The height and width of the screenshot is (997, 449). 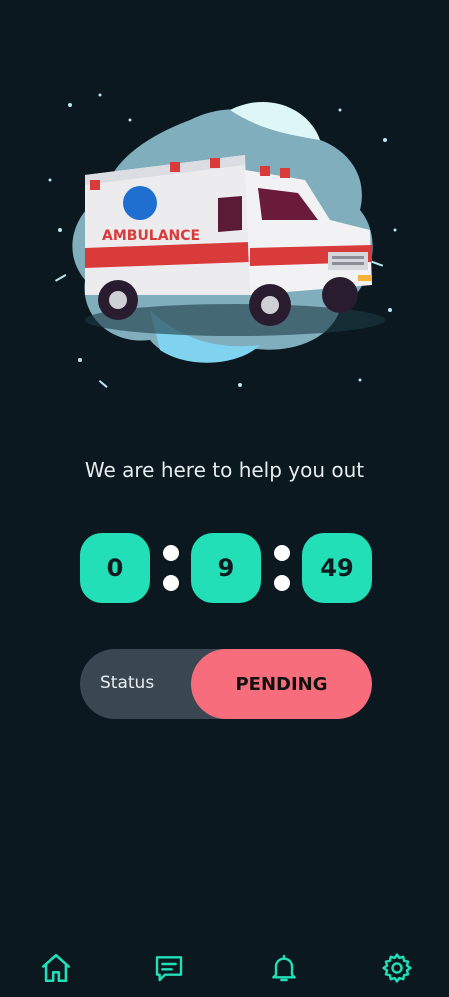 I want to click on timer-hours: 0, so click(x=115, y=568).